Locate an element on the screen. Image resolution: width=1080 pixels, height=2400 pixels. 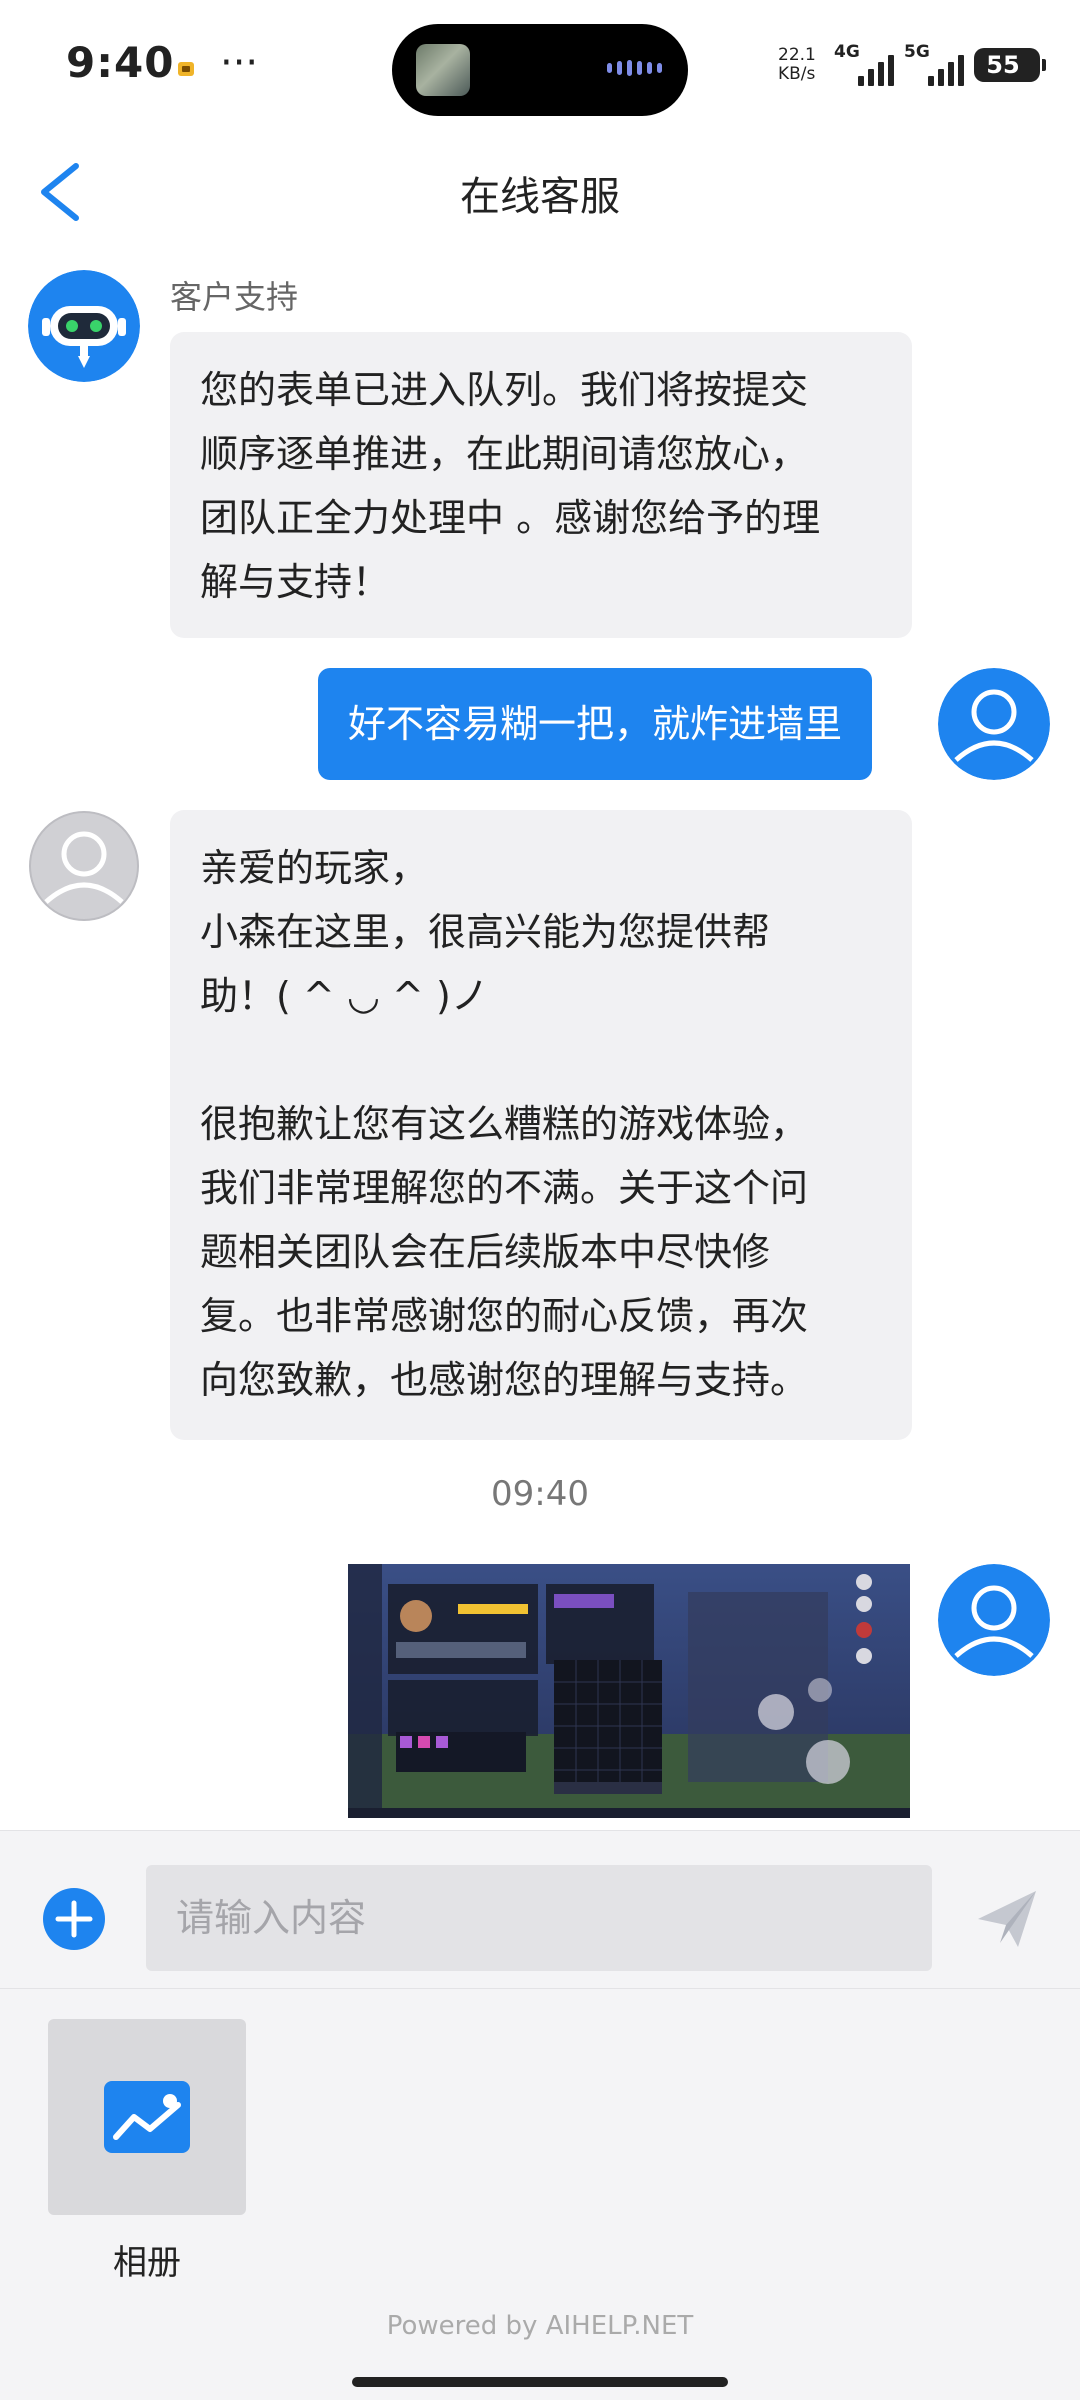
network-speed: 22.1 KB/s is located at coordinates (801, 65).